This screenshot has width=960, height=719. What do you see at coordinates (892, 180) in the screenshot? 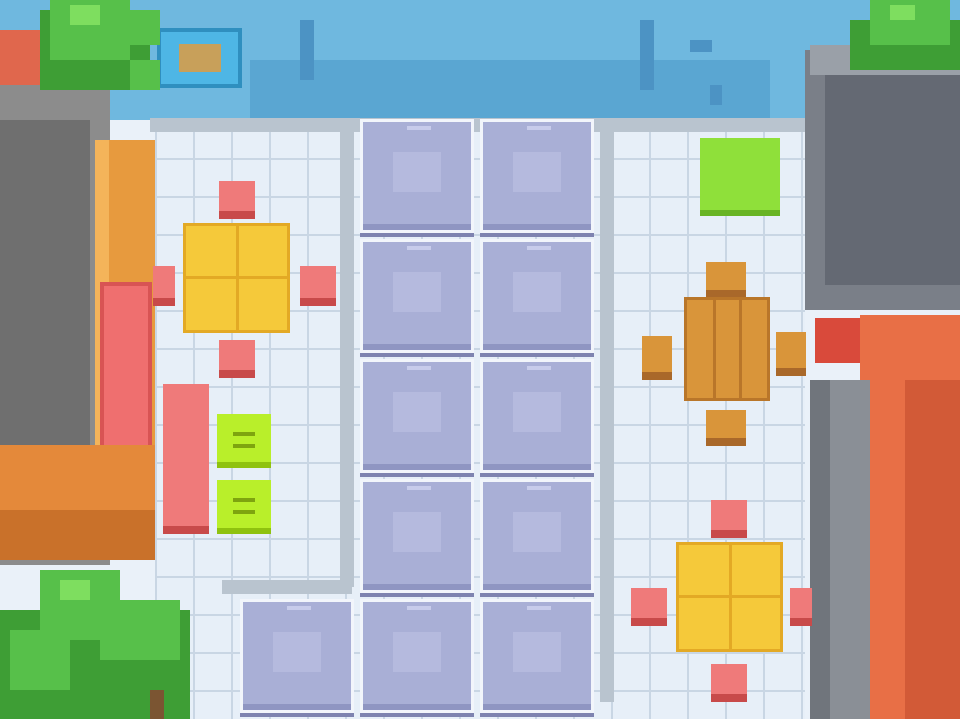
I see `tower-right-face` at bounding box center [892, 180].